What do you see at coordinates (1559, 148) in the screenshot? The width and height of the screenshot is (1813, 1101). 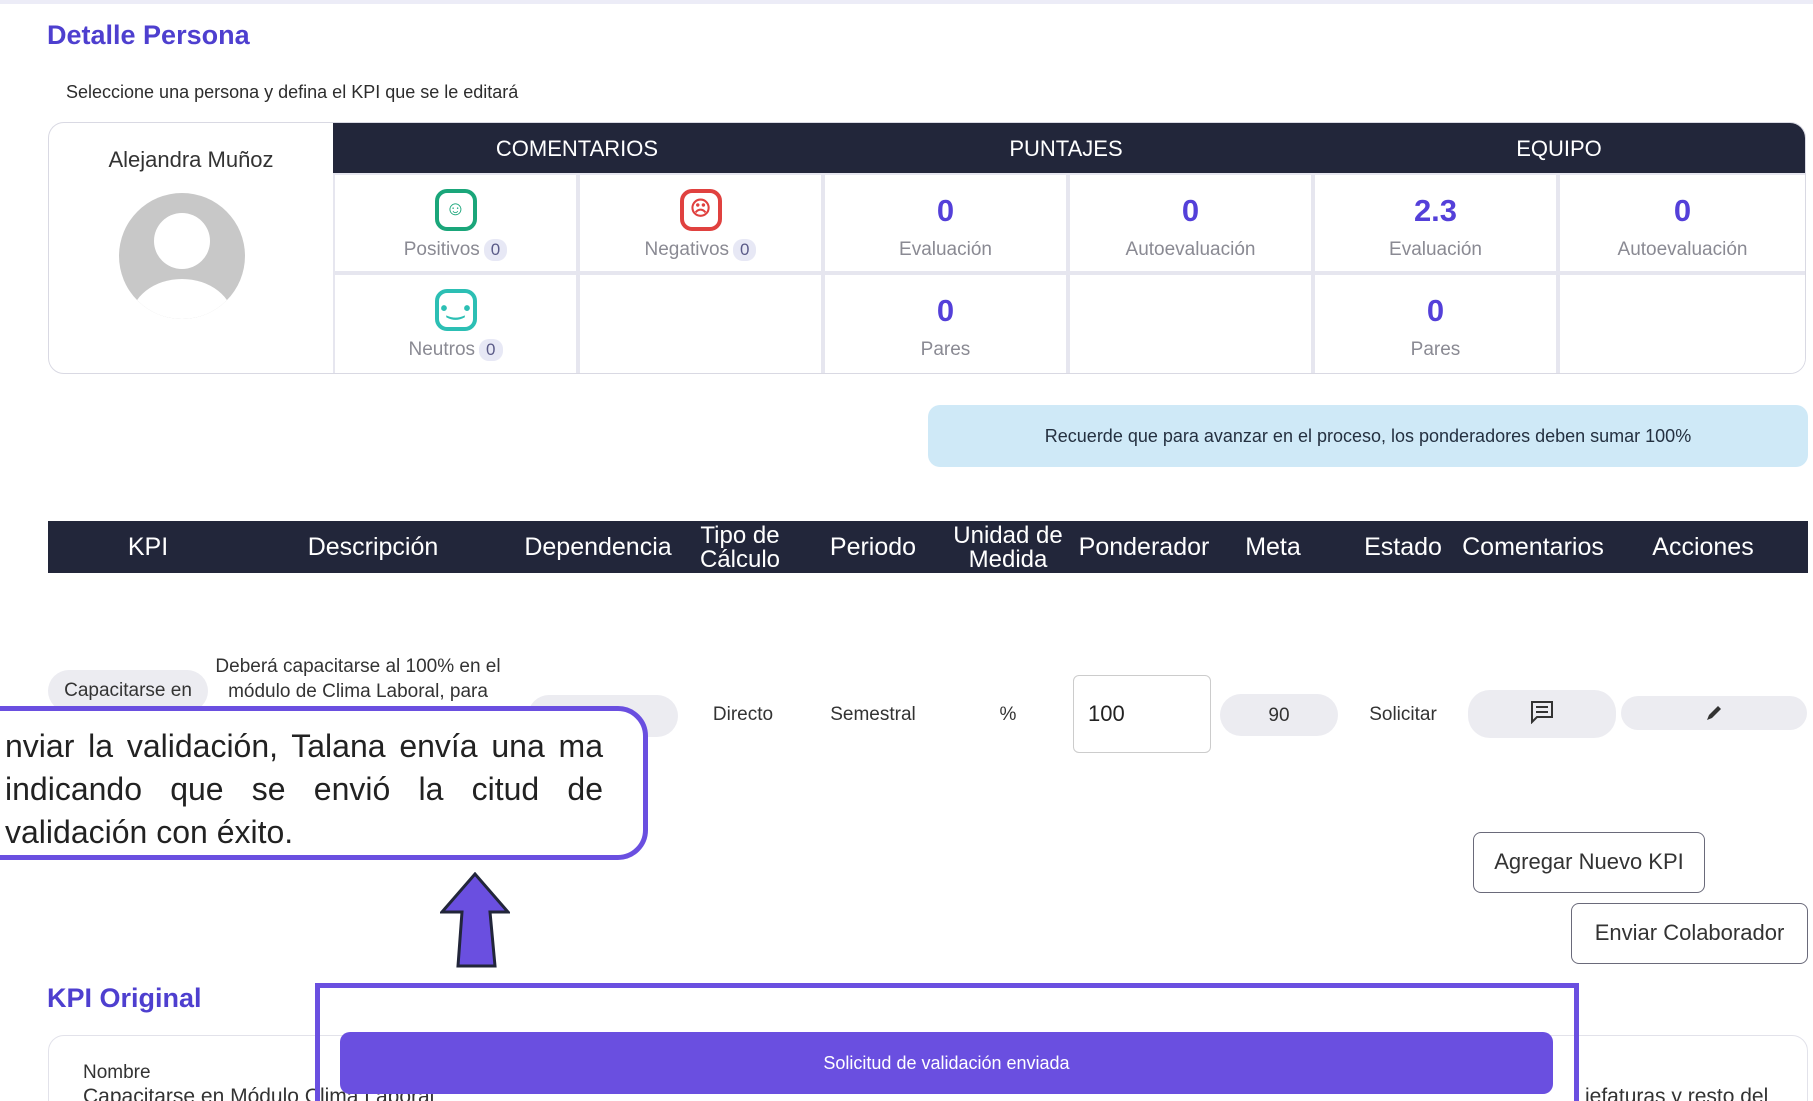 I see `header-equipo: EQUIPO` at bounding box center [1559, 148].